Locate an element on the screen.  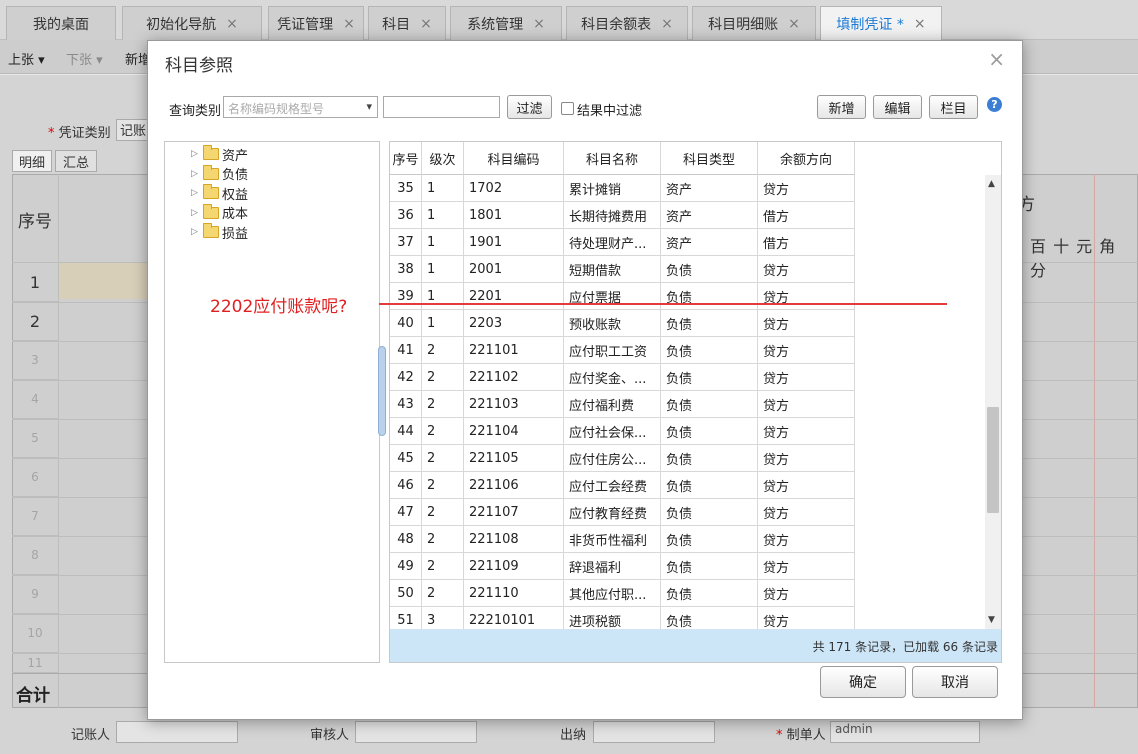
table-cell: 221104 is located at coordinates (514, 431).